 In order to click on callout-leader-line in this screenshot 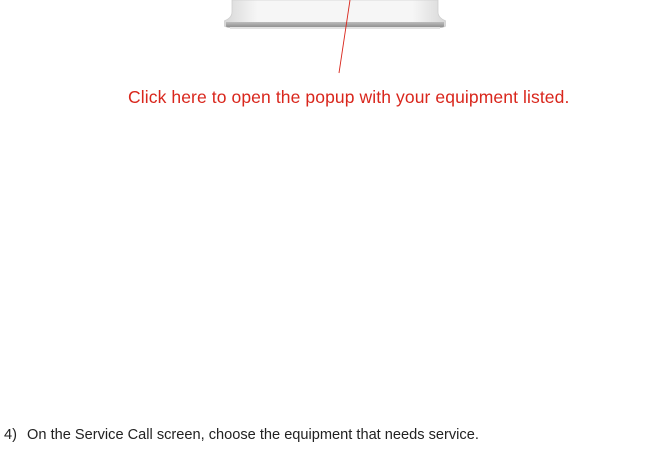, I will do `click(344, 37)`.